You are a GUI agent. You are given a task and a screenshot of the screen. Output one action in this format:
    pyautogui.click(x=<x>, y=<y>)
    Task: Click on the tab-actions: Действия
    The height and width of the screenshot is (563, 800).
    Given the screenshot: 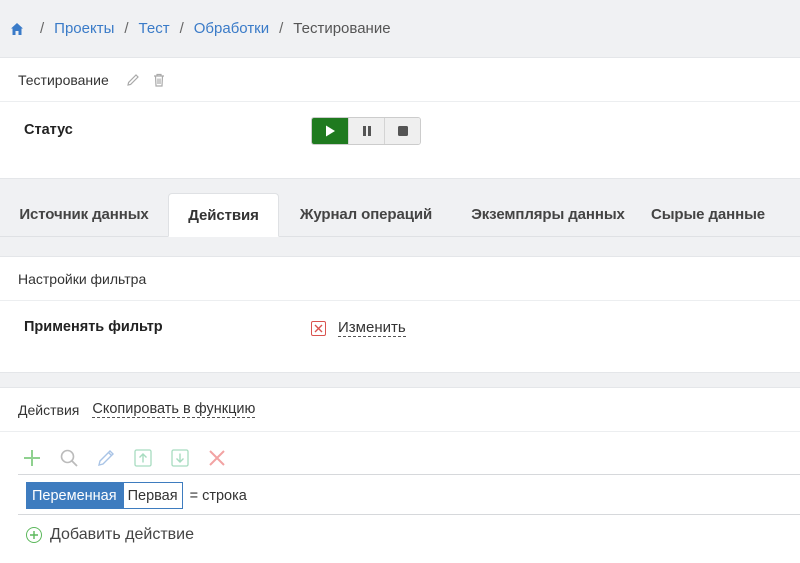 What is the action you would take?
    pyautogui.click(x=223, y=215)
    